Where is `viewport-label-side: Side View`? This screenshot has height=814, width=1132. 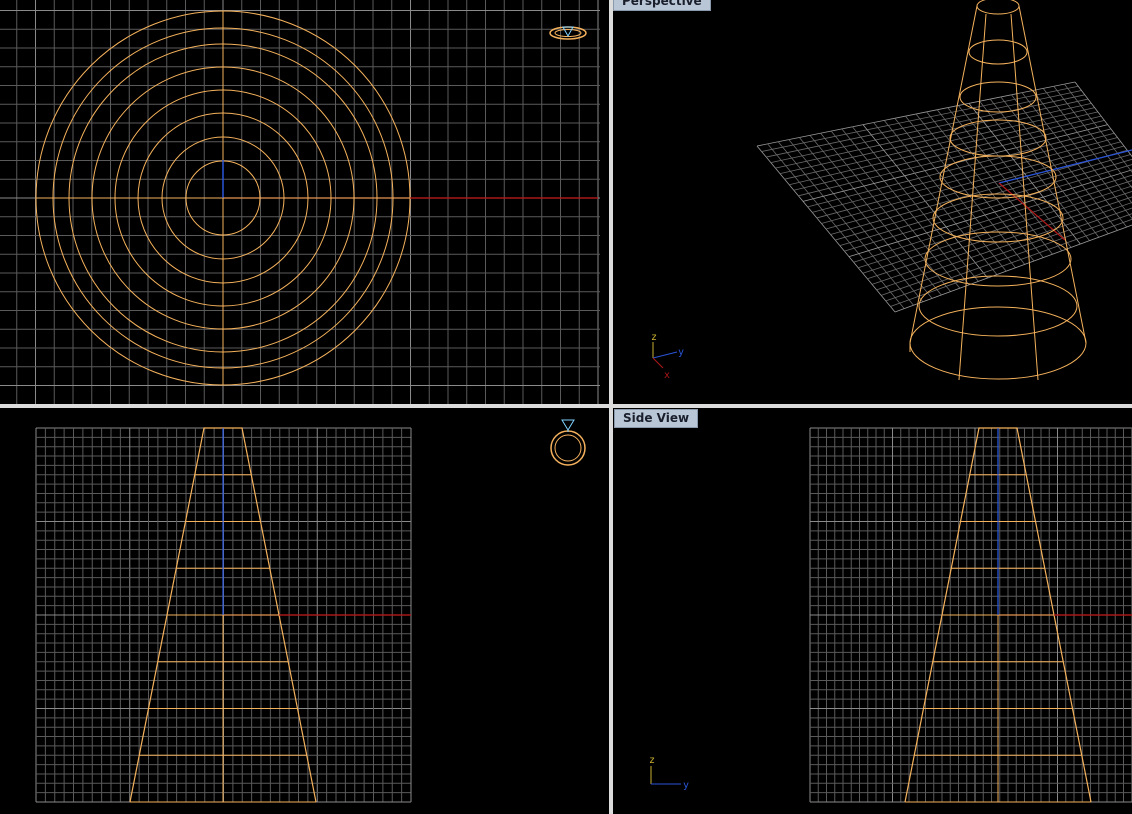
viewport-label-side: Side View is located at coordinates (656, 418).